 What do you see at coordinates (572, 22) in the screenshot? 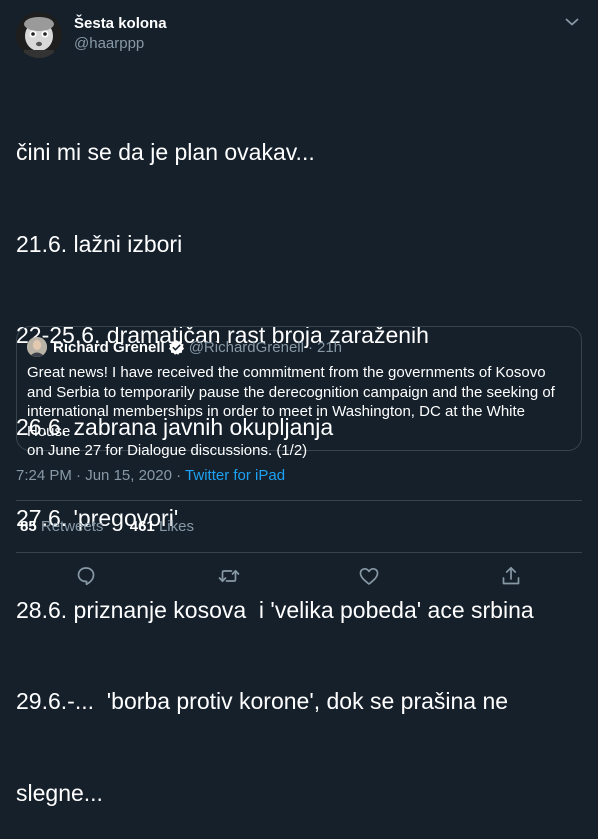
I see `chevron-down-icon` at bounding box center [572, 22].